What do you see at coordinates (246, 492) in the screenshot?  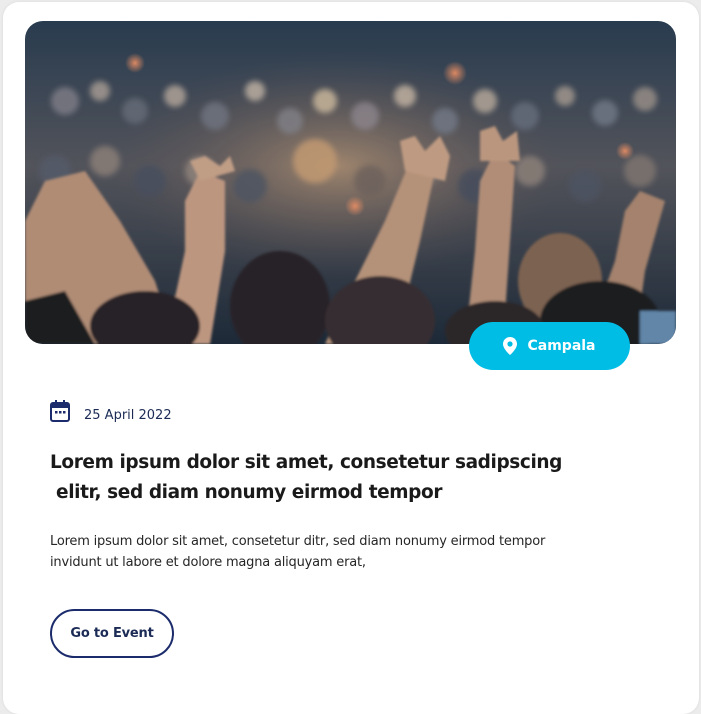 I see `event-title-line: elitr, sed diam nonumy eirmod tempor` at bounding box center [246, 492].